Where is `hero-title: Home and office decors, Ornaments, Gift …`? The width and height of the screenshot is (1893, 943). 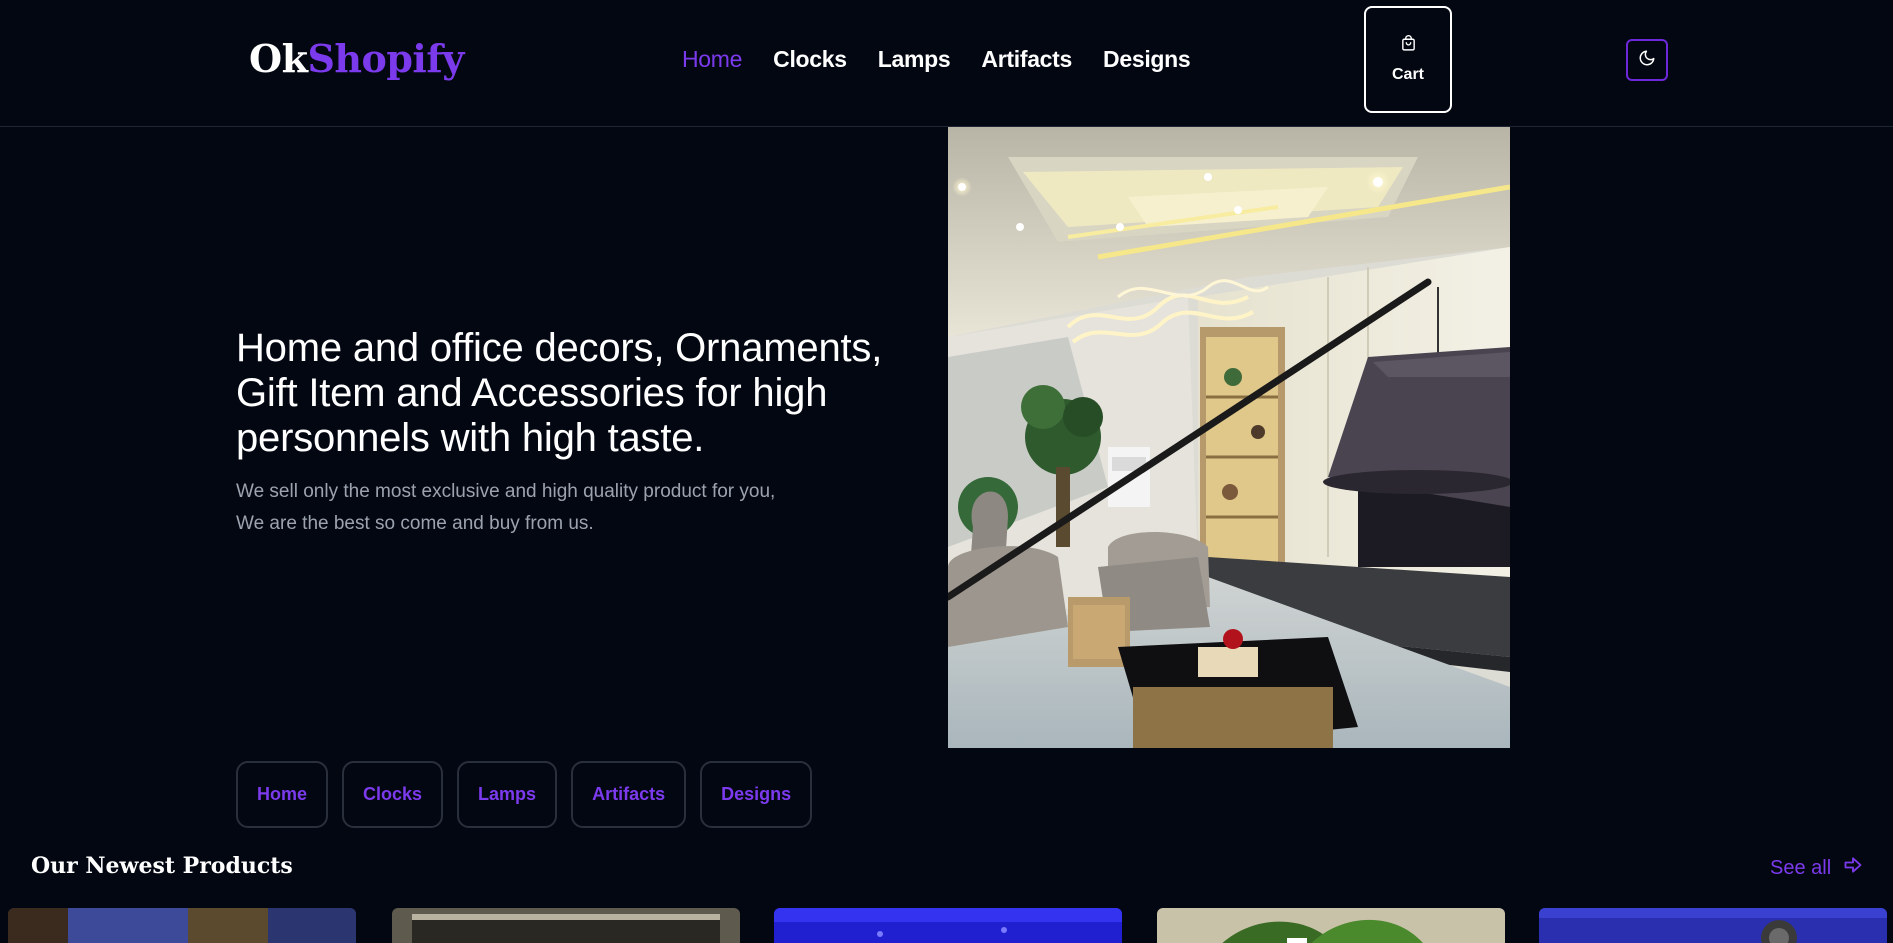 hero-title: Home and office decors, Ornaments, Gift … is located at coordinates (559, 393).